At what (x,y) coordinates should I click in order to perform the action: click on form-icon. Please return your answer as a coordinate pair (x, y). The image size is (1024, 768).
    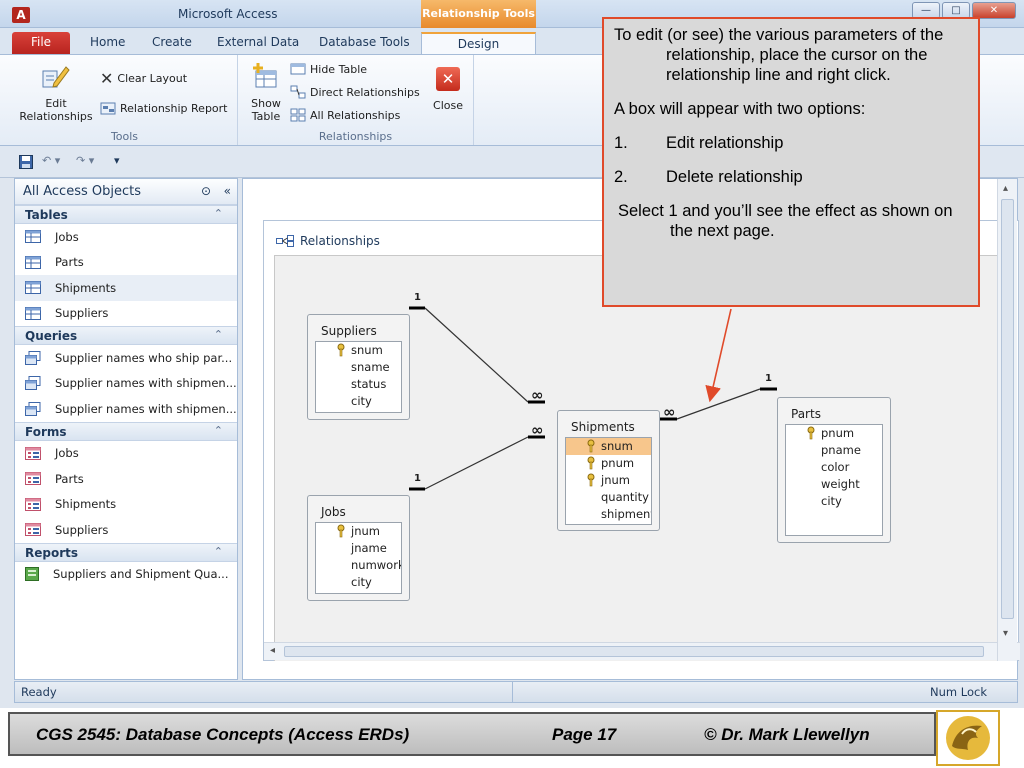
    Looking at the image, I should click on (33, 530).